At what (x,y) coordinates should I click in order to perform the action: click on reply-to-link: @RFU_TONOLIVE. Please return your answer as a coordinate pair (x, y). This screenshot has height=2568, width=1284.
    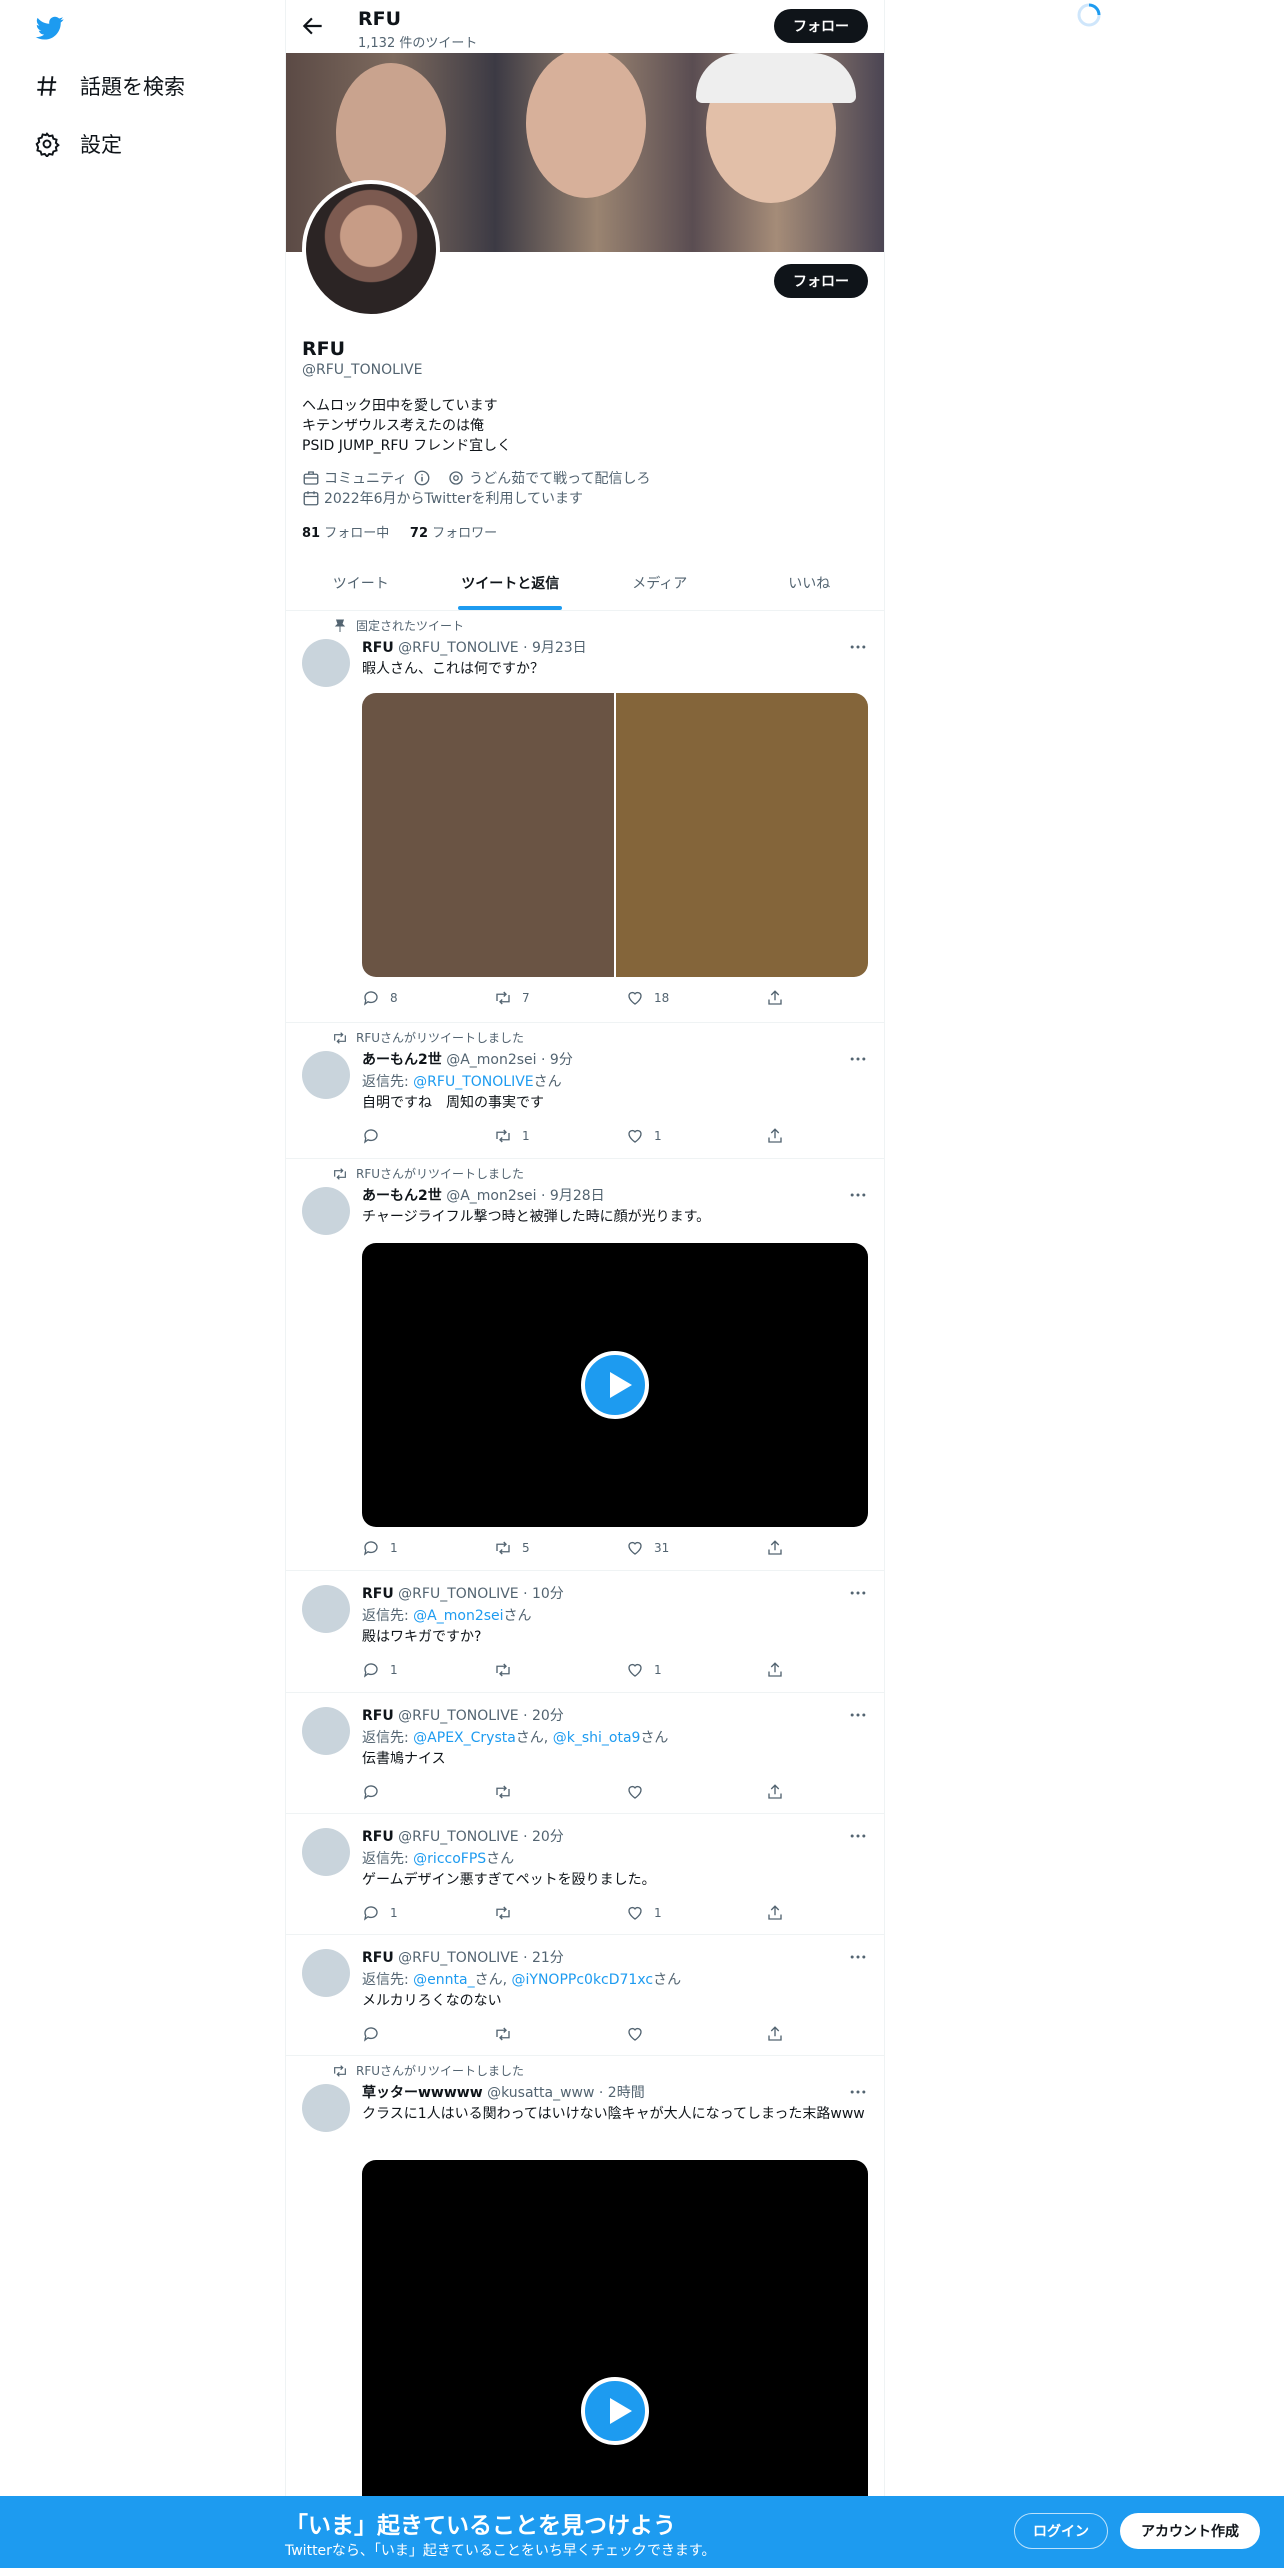
    Looking at the image, I should click on (473, 1082).